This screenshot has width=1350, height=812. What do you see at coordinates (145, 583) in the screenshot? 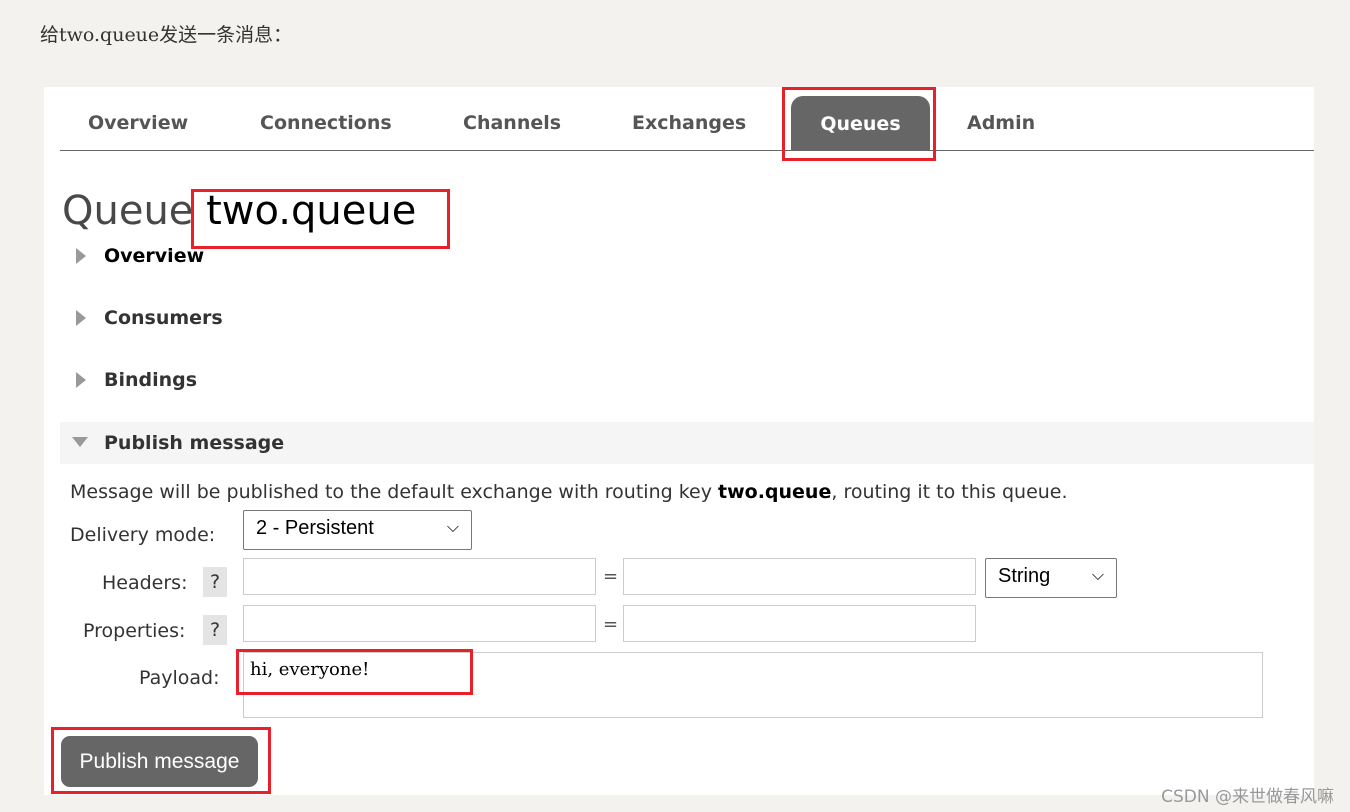
I see `headers-label: Headers:` at bounding box center [145, 583].